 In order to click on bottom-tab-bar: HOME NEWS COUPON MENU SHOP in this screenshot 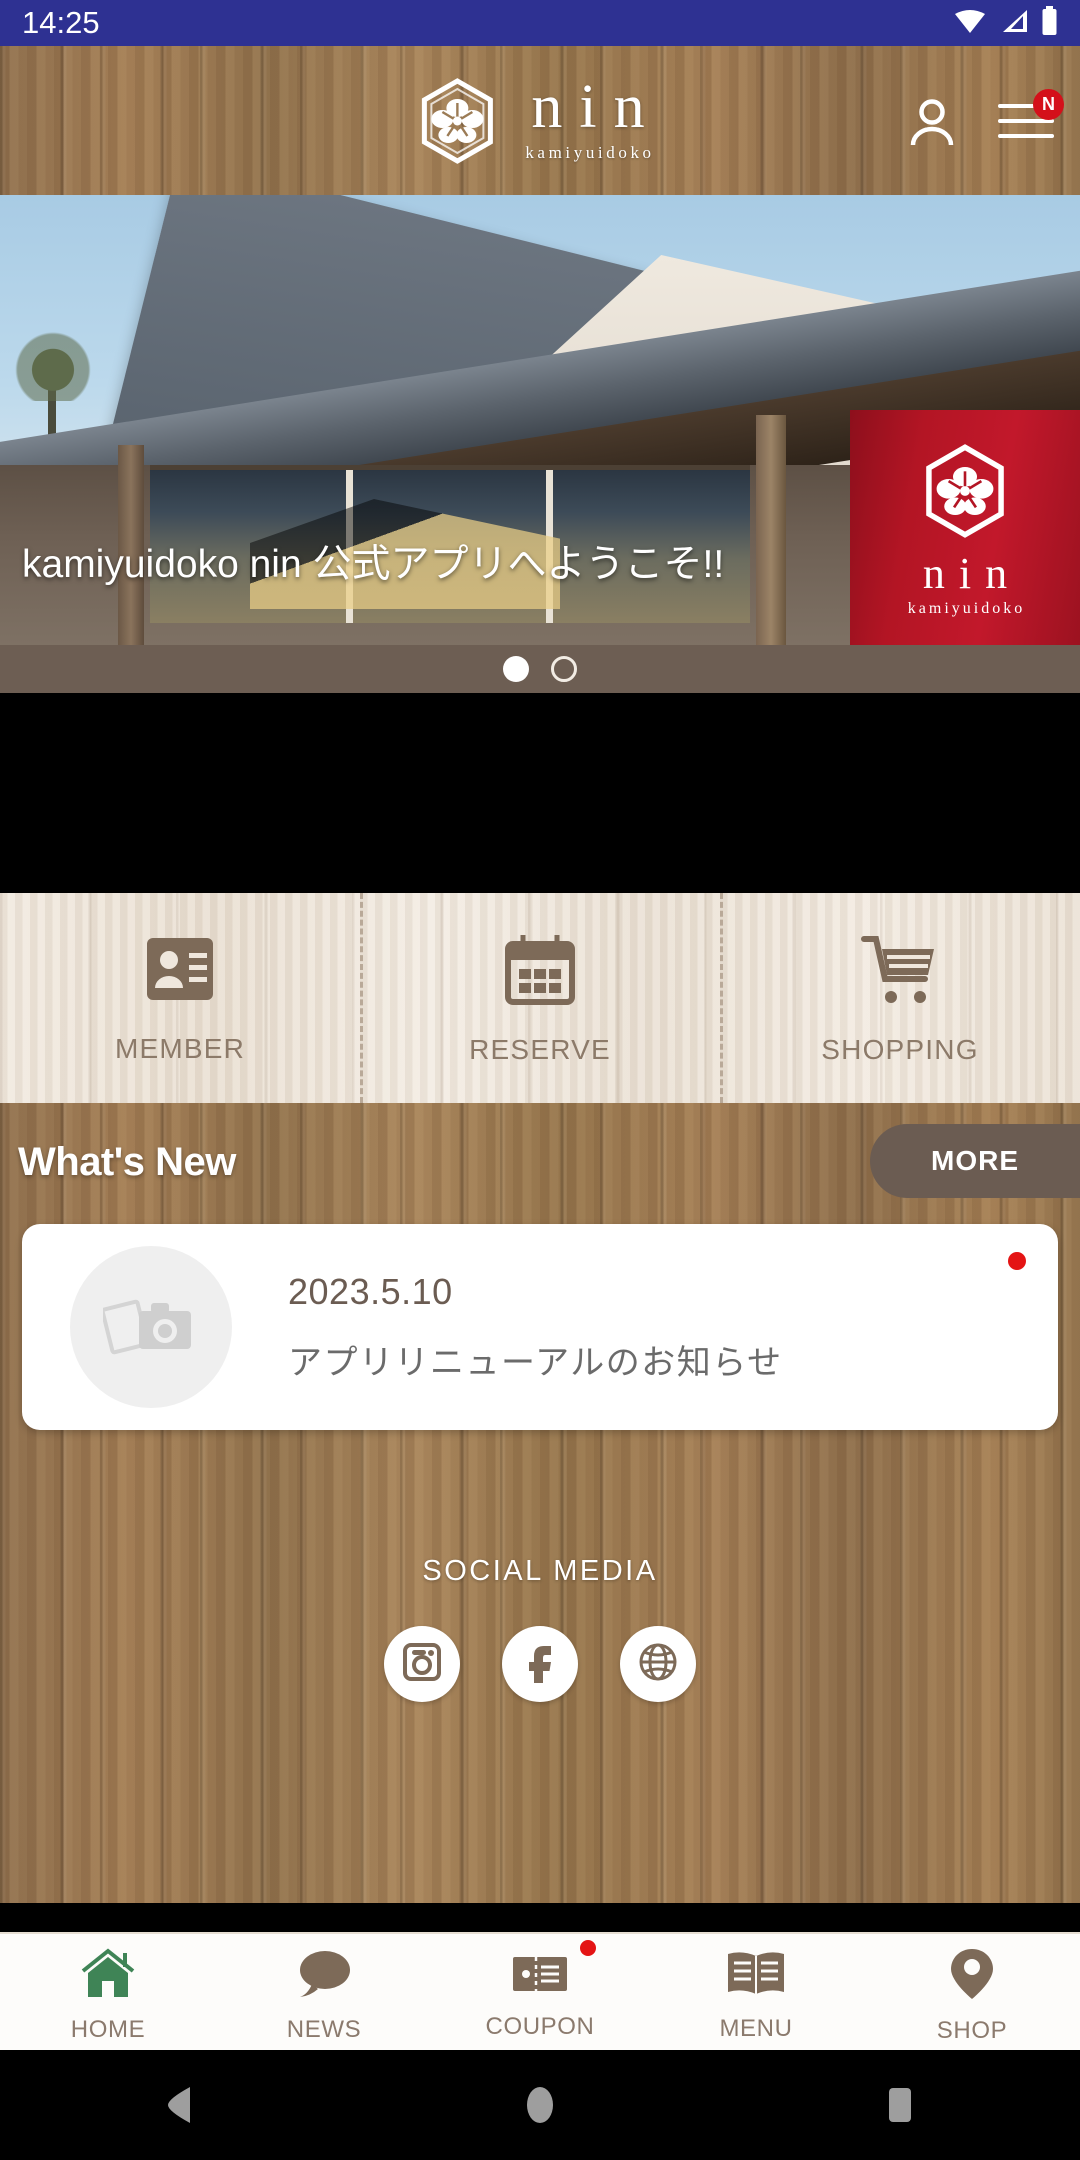, I will do `click(540, 1991)`.